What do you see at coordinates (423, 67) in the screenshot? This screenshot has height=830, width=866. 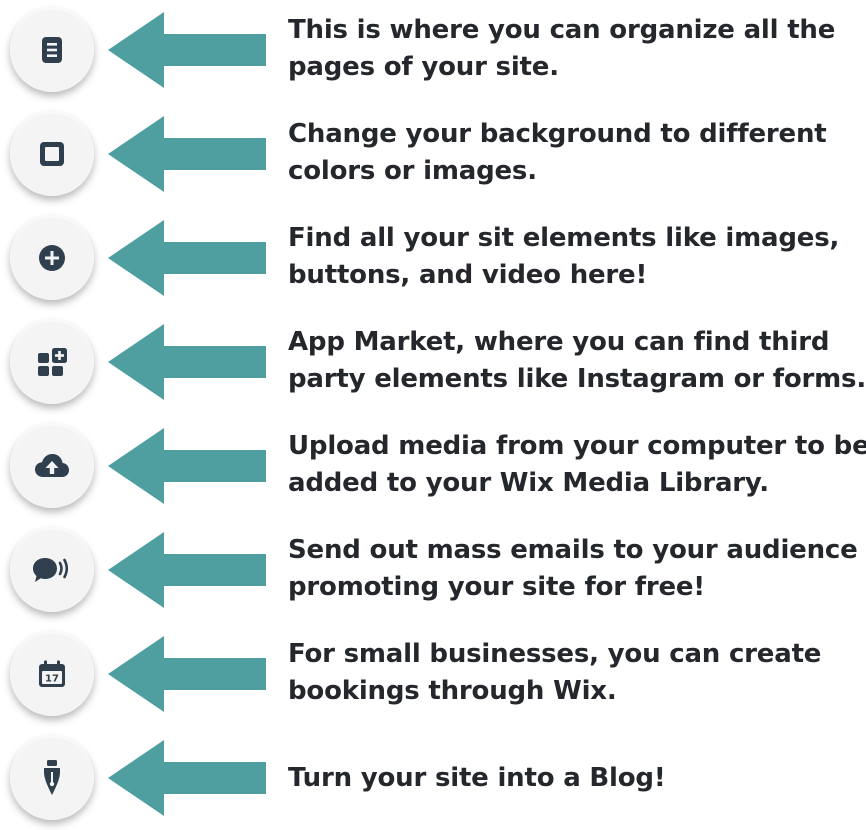 I see `description-line: pages of your site.` at bounding box center [423, 67].